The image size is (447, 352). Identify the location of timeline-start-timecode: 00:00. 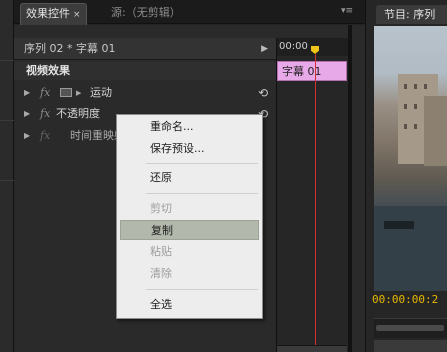
(293, 46).